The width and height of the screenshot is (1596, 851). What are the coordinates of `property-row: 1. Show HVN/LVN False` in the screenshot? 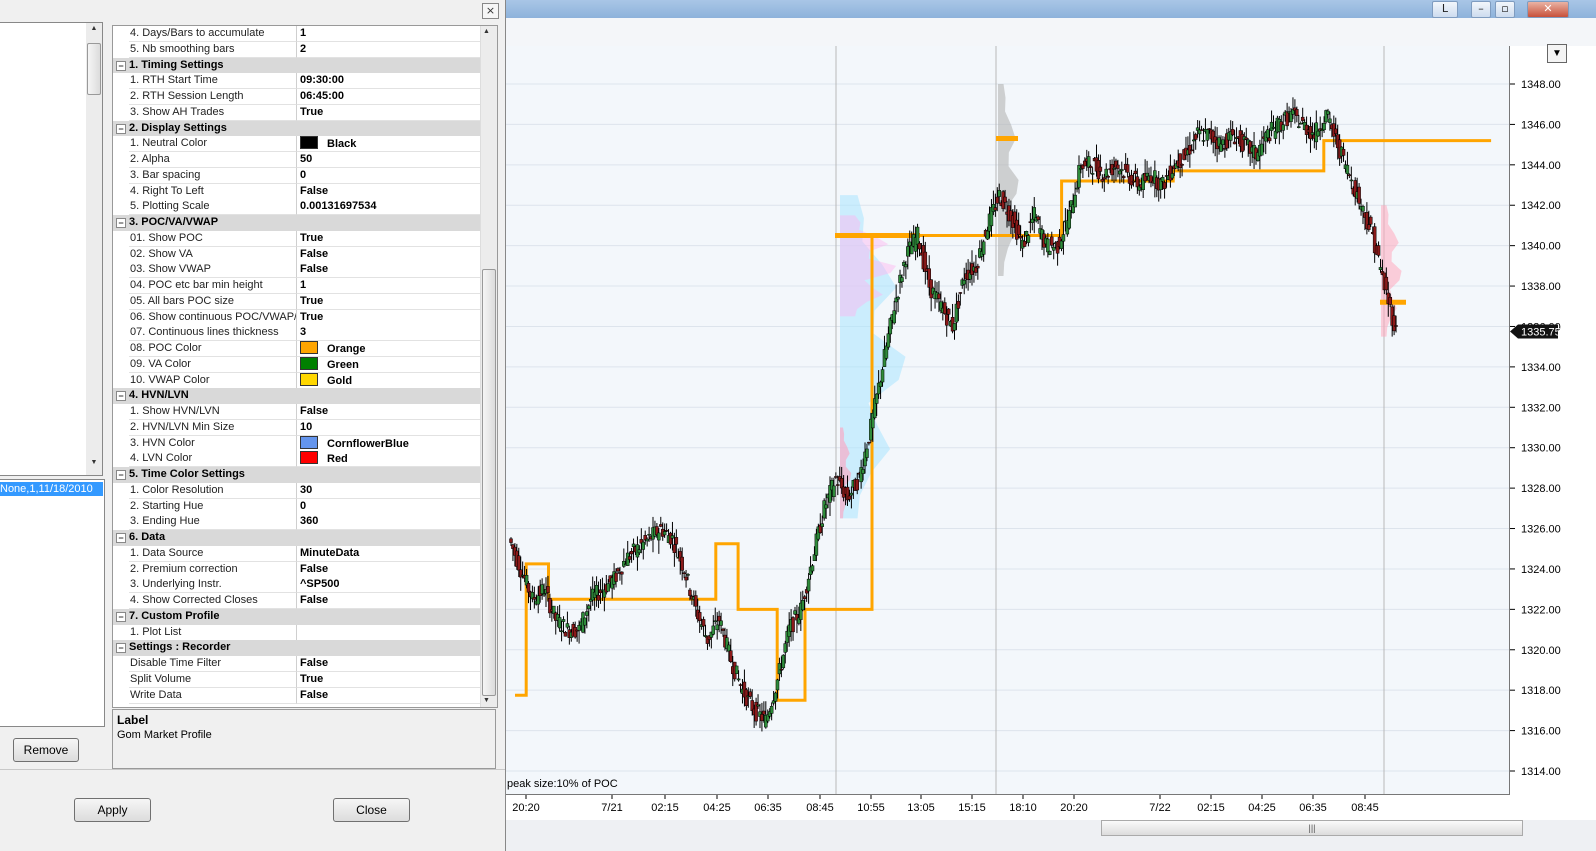 It's located at (298, 412).